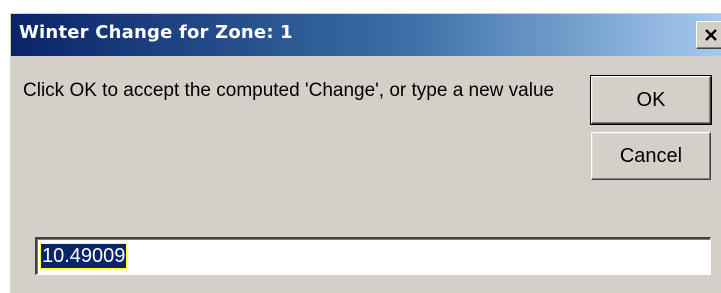 This screenshot has height=293, width=721. Describe the element at coordinates (373, 256) in the screenshot. I see `value-input: 10.49009` at that location.